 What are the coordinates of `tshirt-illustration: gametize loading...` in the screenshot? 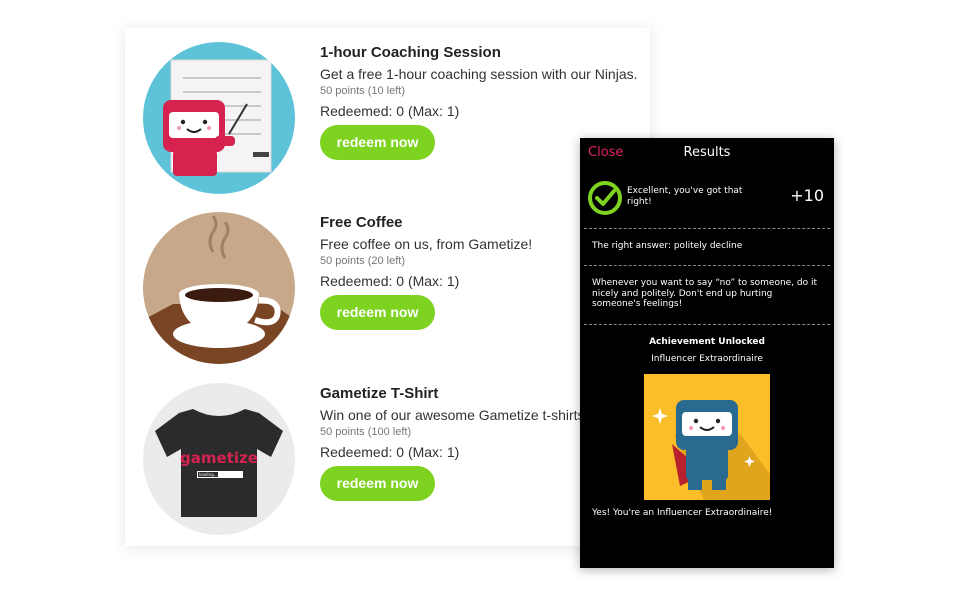 It's located at (219, 459).